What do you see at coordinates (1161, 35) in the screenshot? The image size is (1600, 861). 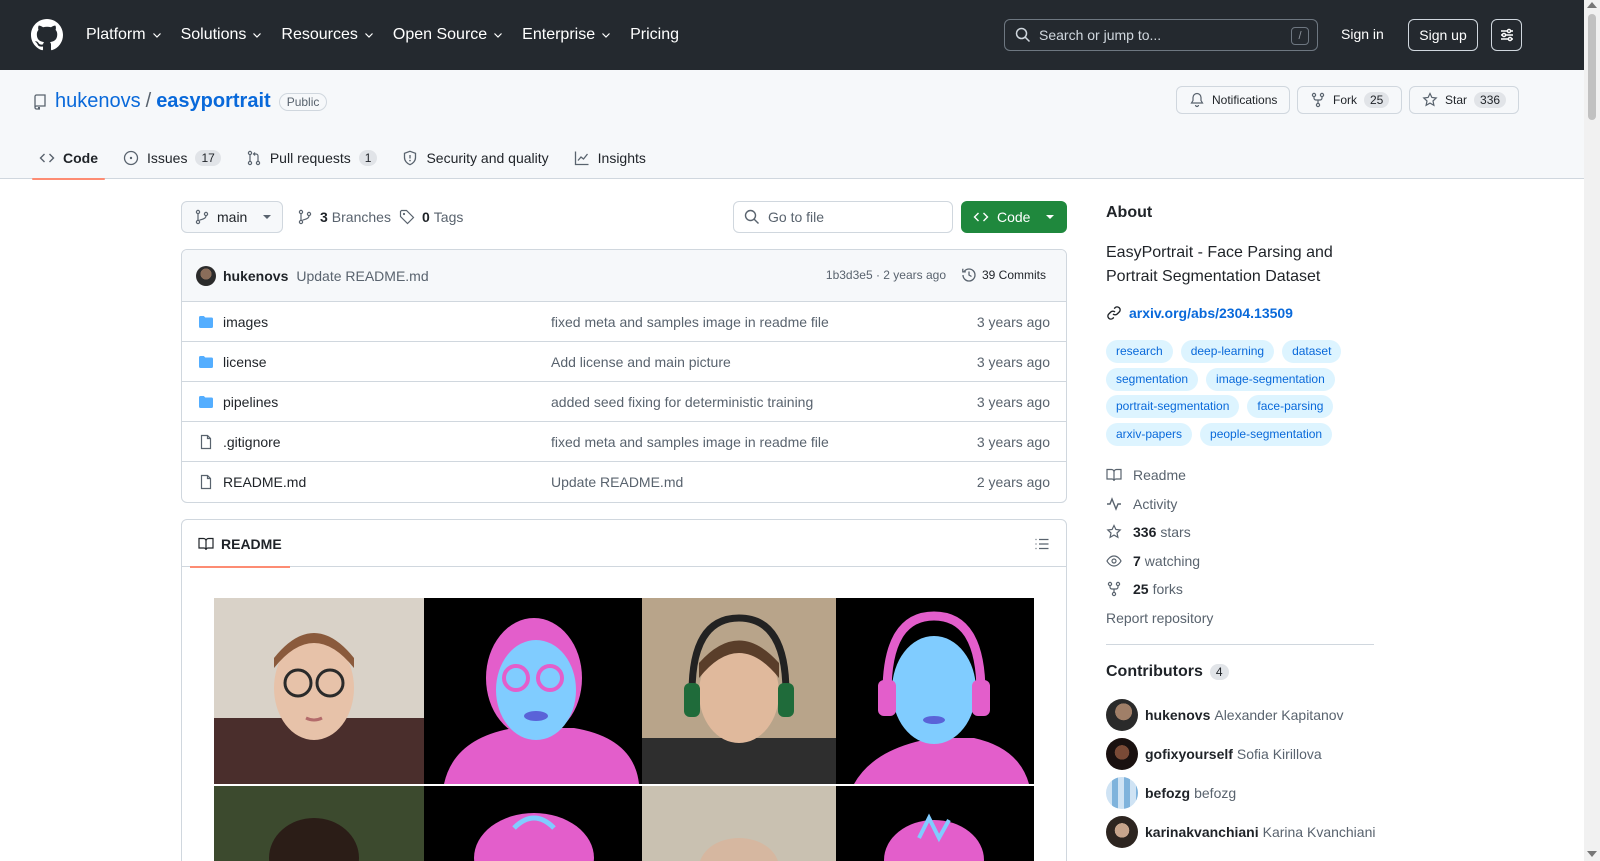 I see `search-input: Search or jump to... /` at bounding box center [1161, 35].